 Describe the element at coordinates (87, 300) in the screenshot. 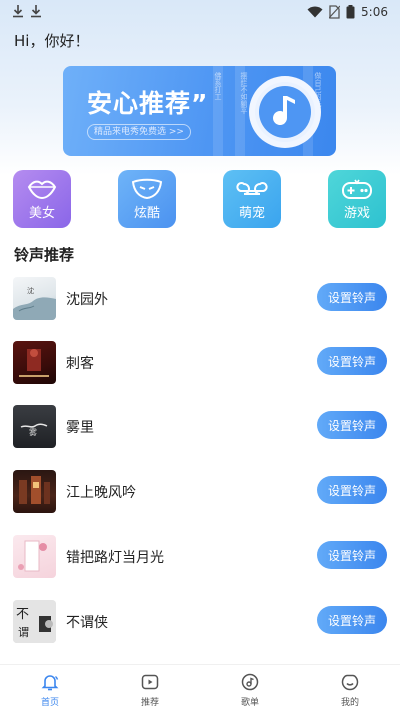

I see `song-title: 沈园外` at that location.